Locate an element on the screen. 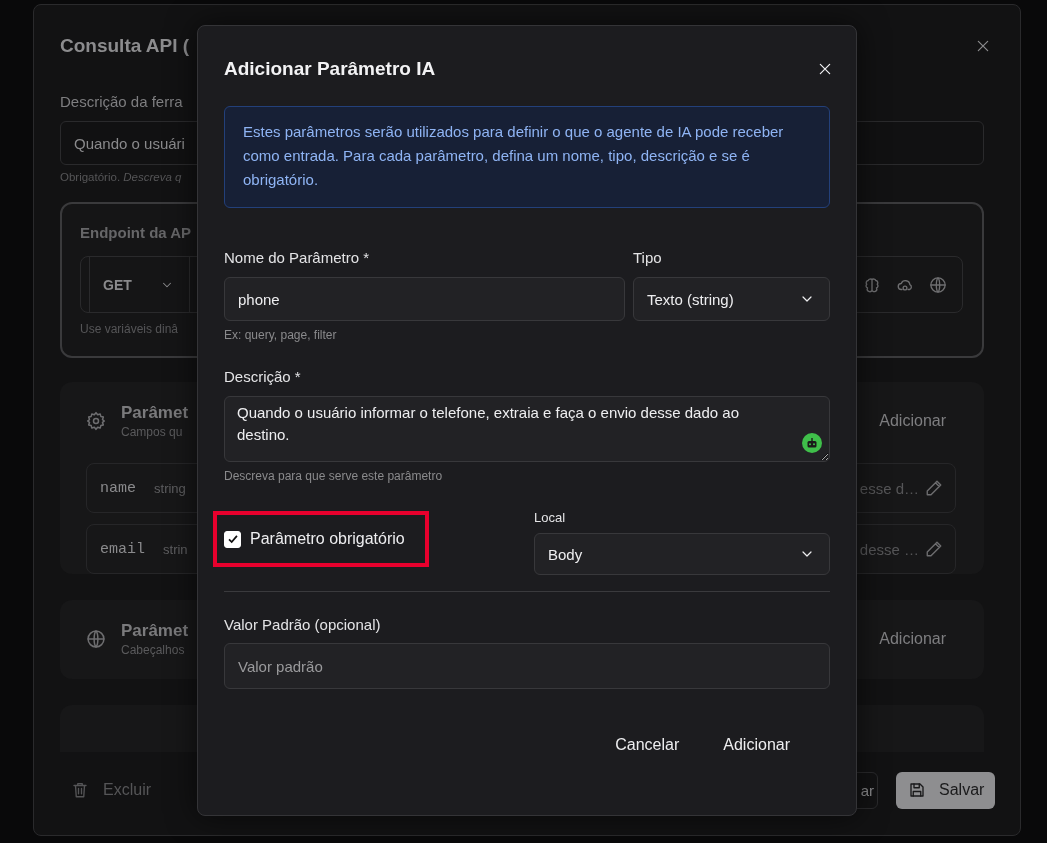  dialog-title: Consulta API ( is located at coordinates (125, 46).